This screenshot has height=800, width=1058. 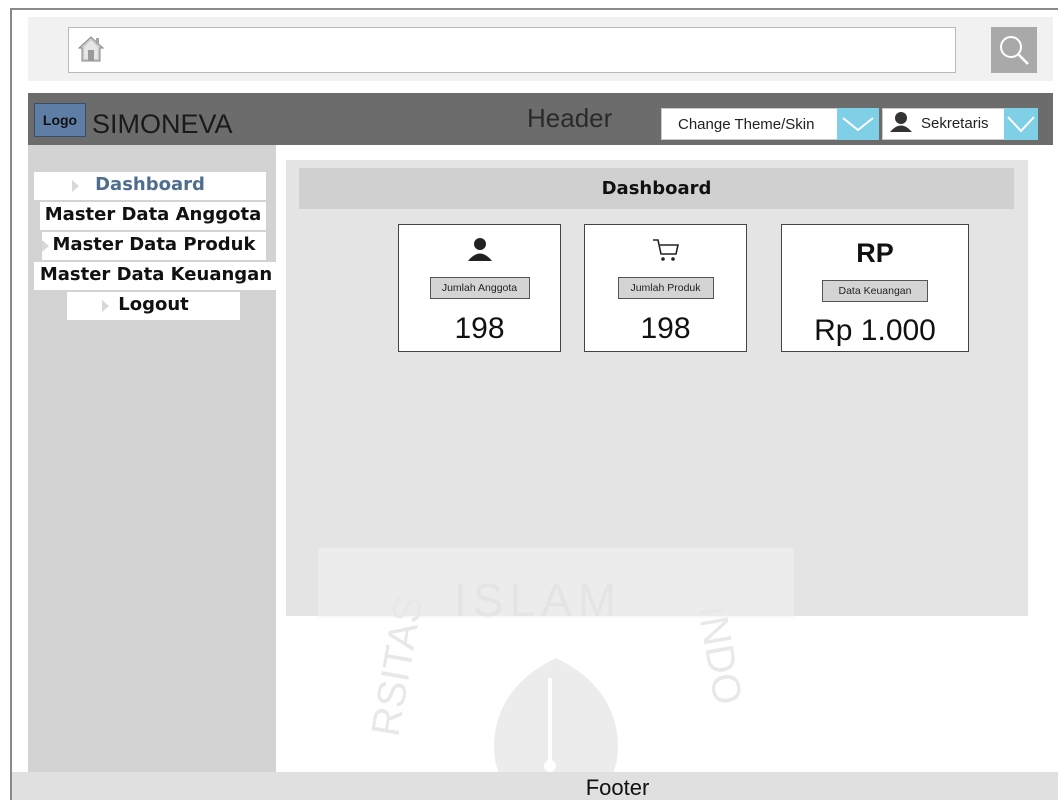 What do you see at coordinates (538, 600) in the screenshot?
I see `svg-text: ISLAM` at bounding box center [538, 600].